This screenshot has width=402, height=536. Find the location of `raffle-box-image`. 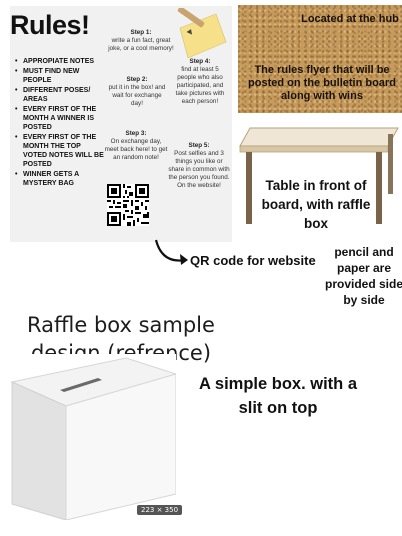

raffle-box-image is located at coordinates (92, 437).